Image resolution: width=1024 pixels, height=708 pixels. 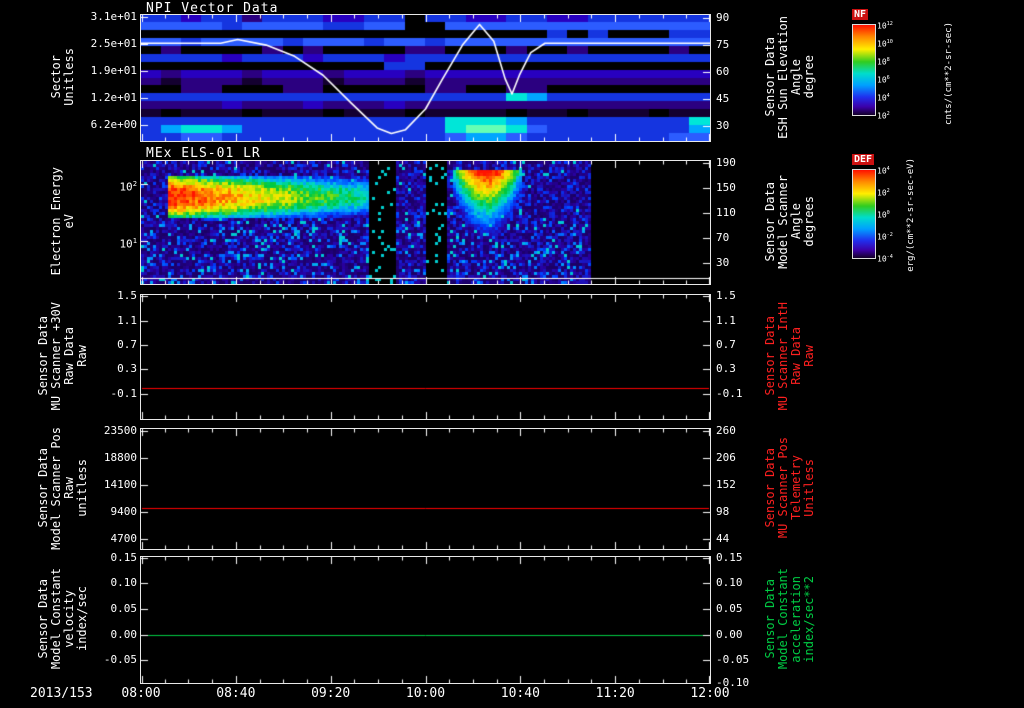 What do you see at coordinates (520, 693) in the screenshot?
I see `x-tick-label: 10:40` at bounding box center [520, 693].